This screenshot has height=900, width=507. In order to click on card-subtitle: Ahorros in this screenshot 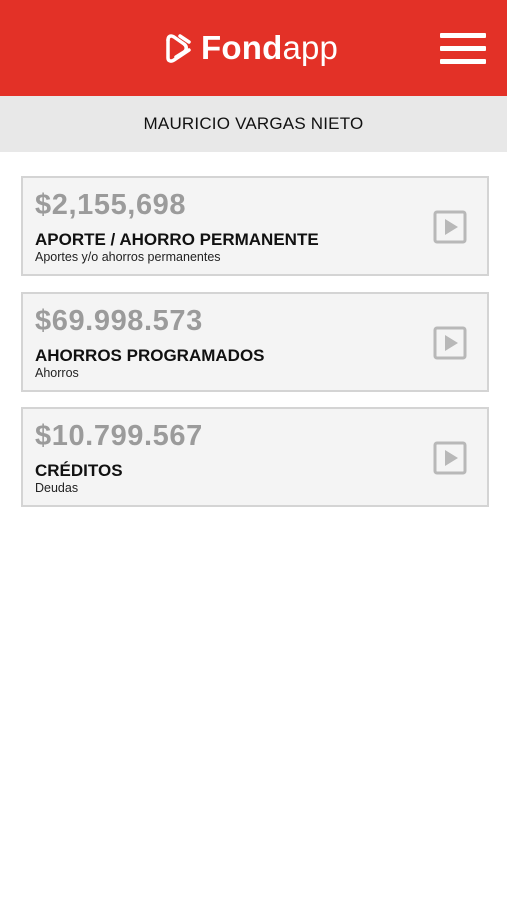, I will do `click(57, 373)`.